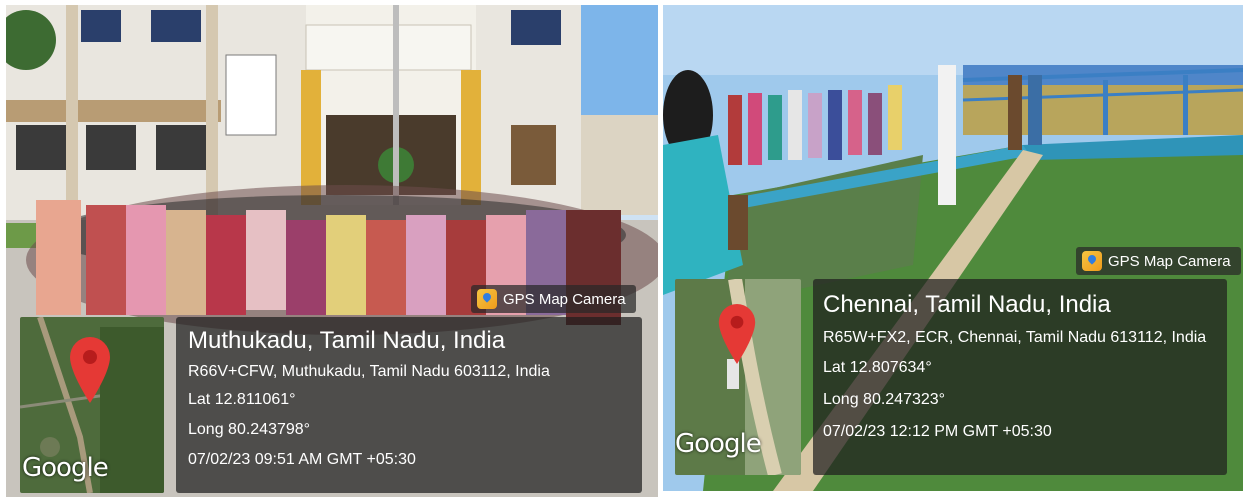  I want to click on datetime-line: 07/02/23 09:51 AM GMT +05:30, so click(302, 459).